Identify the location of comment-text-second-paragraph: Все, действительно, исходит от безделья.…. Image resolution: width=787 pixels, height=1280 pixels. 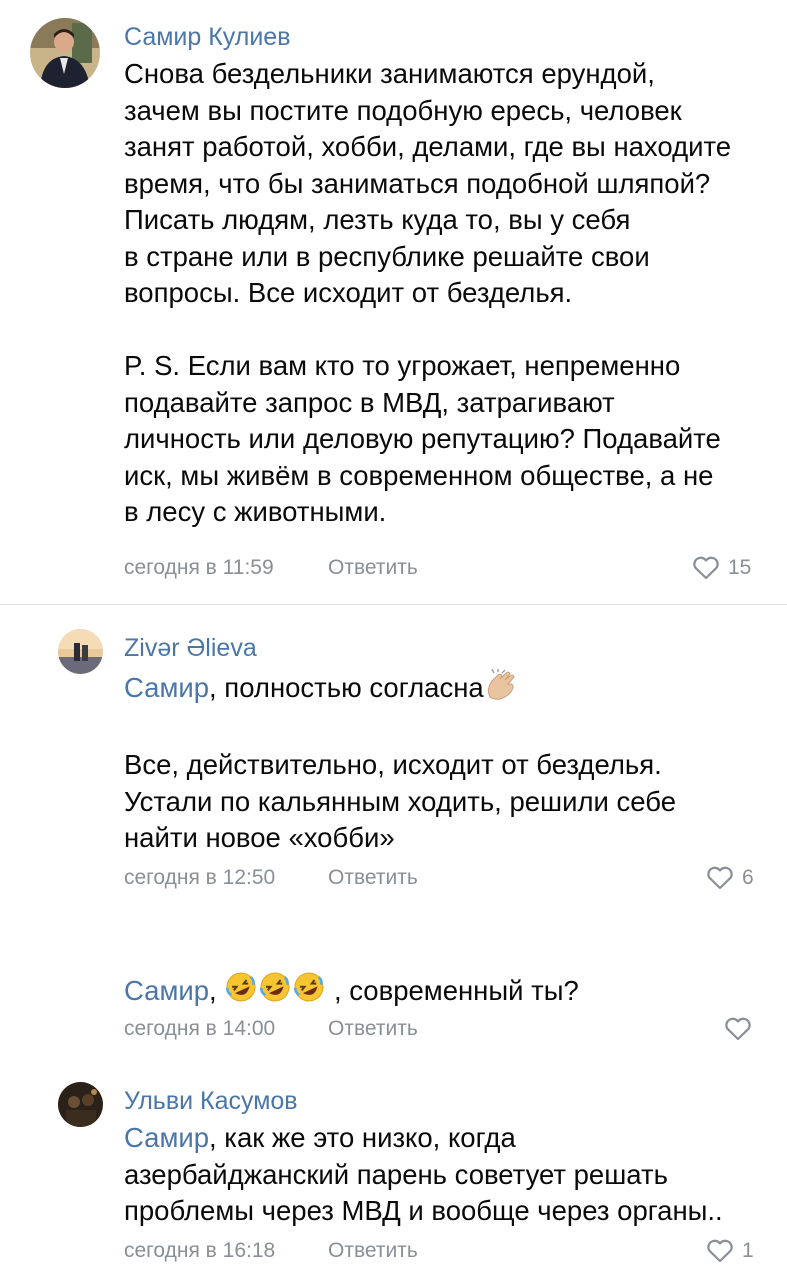
(400, 801).